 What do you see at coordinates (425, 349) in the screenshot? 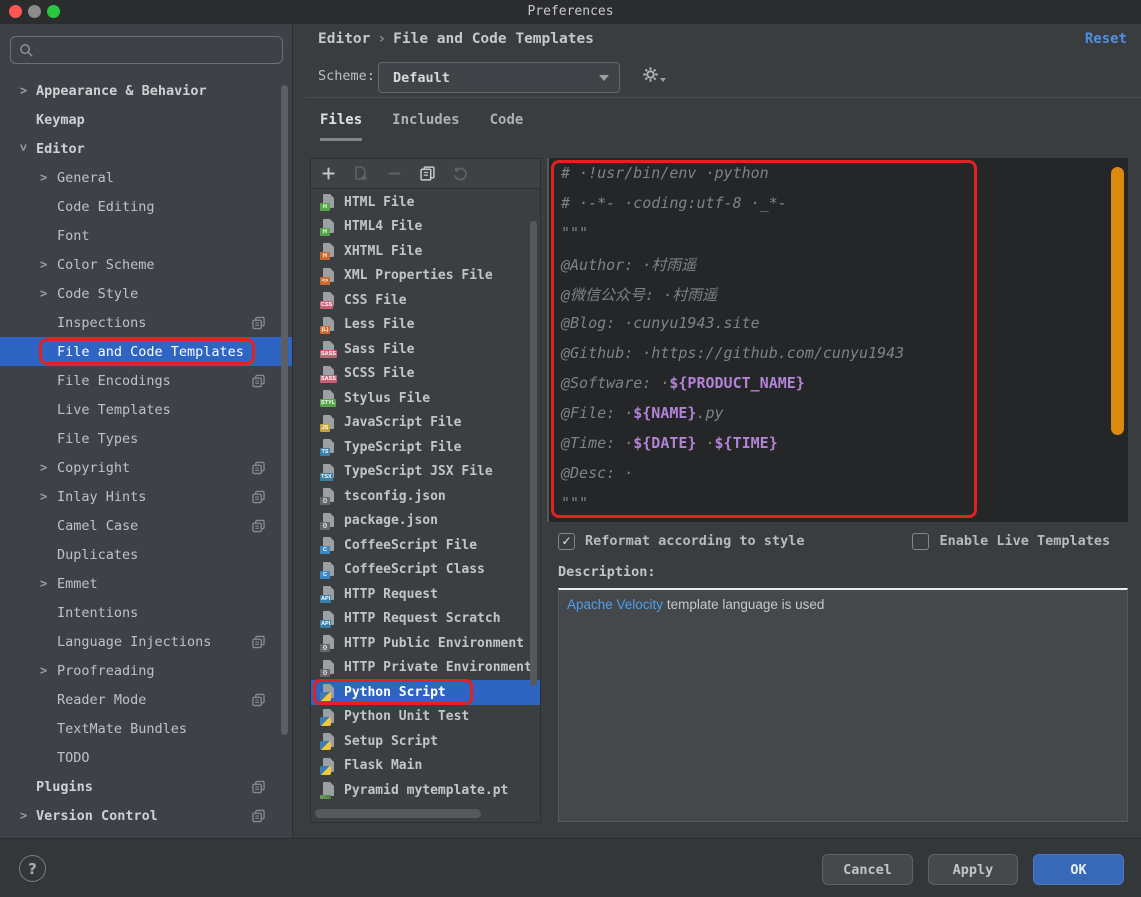
I see `template-item-sass-file: SASS Sass File` at bounding box center [425, 349].